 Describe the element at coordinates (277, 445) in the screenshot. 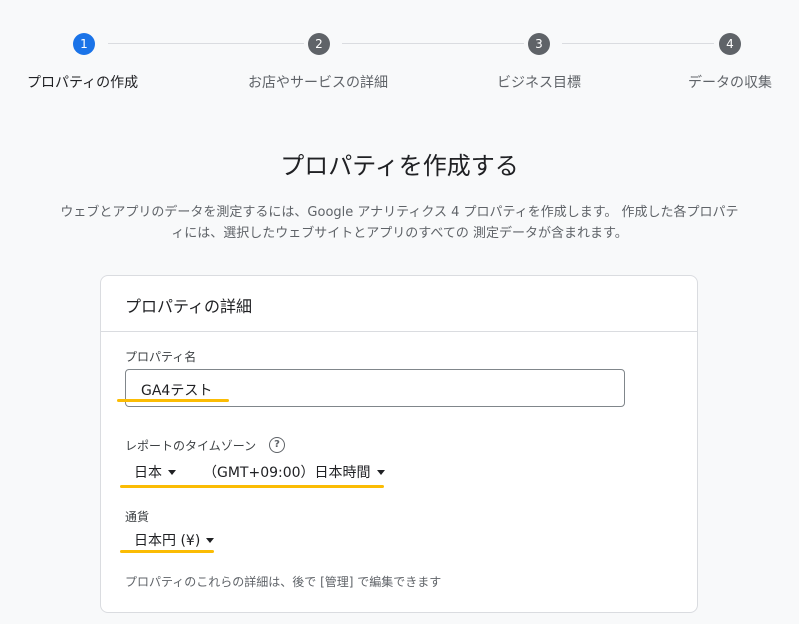

I see `help-circle-icon: ?` at that location.